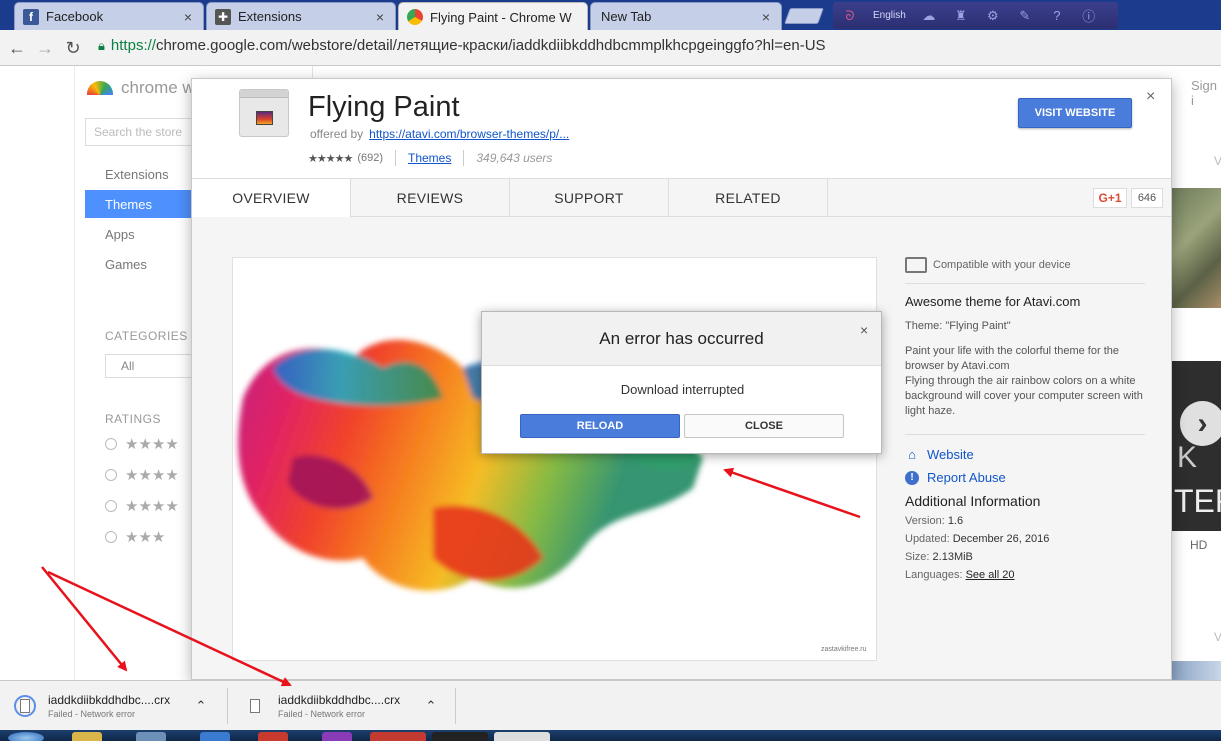 The width and height of the screenshot is (1221, 741). Describe the element at coordinates (330, 158) in the screenshot. I see `rating-stars-icon: ★★★★★` at that location.